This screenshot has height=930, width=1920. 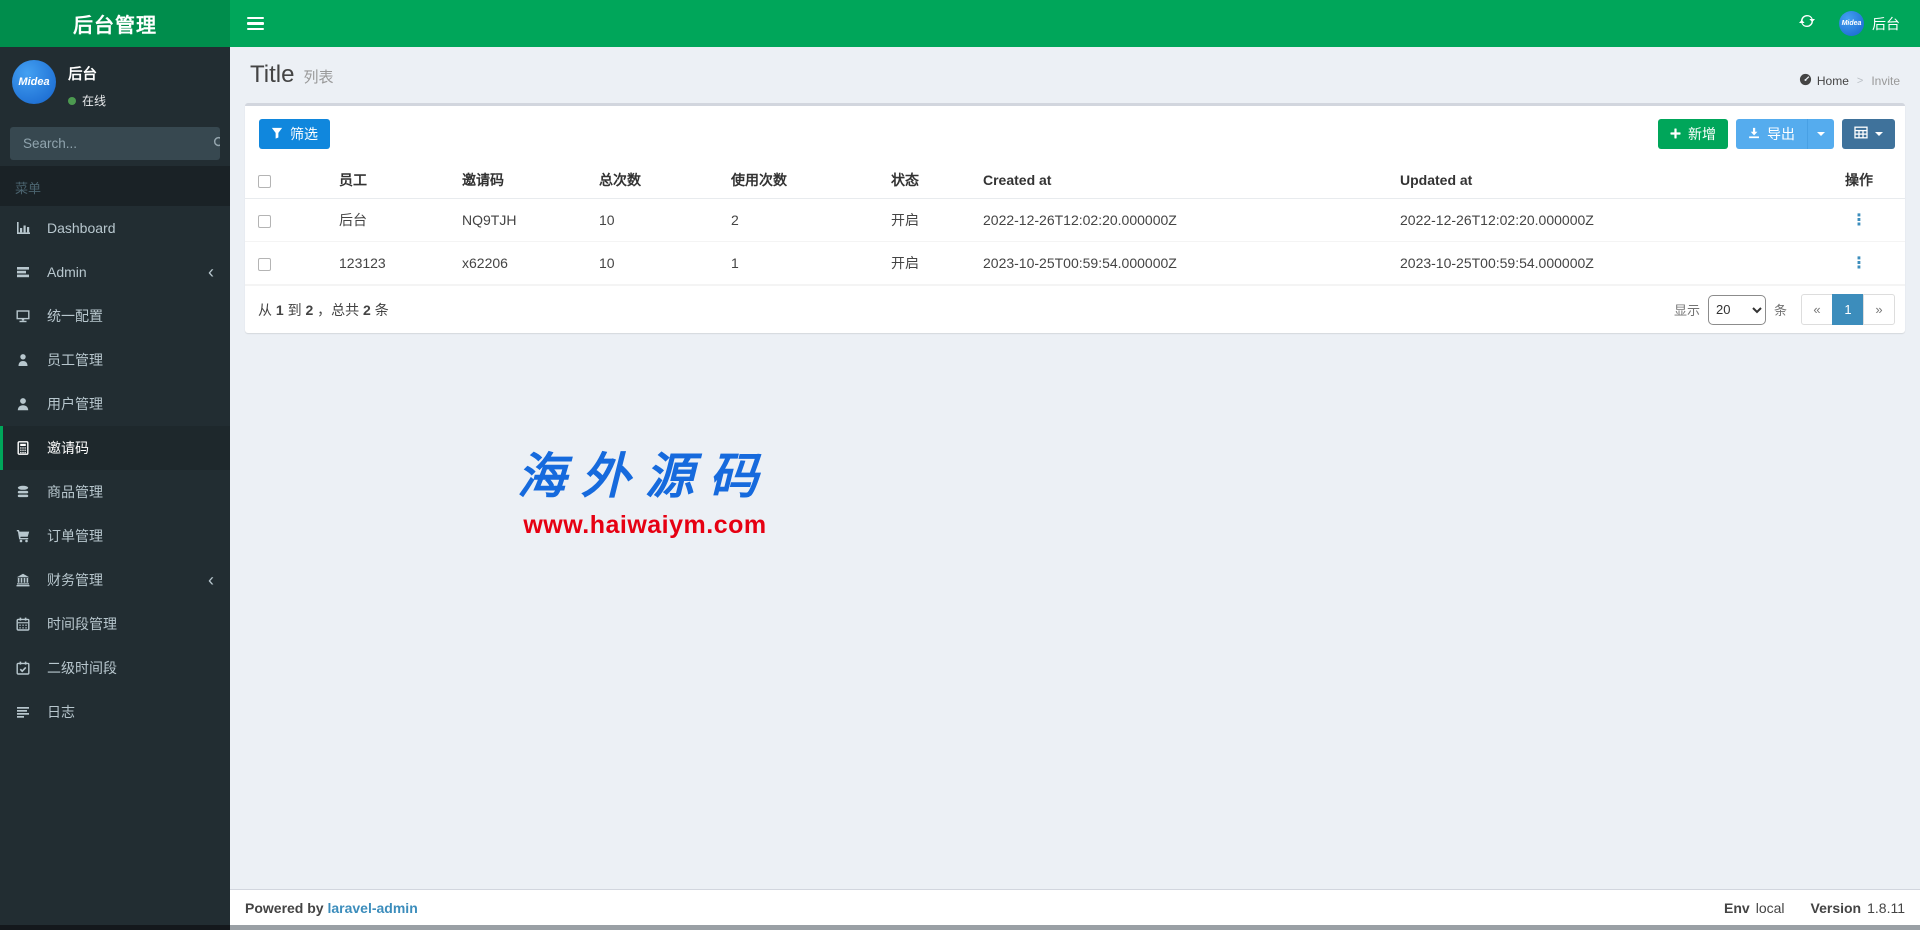 I want to click on col-invite-code: 邀请码, so click(x=522, y=180).